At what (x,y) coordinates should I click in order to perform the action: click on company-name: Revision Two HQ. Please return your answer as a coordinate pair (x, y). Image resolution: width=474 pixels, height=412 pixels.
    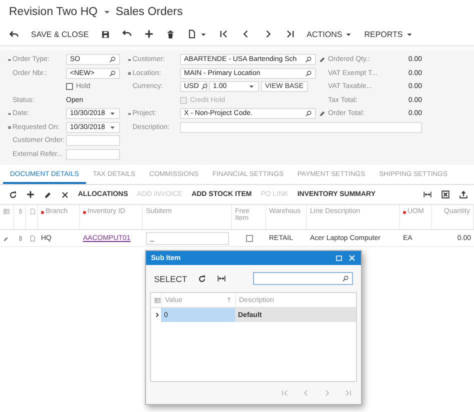
    Looking at the image, I should click on (53, 12).